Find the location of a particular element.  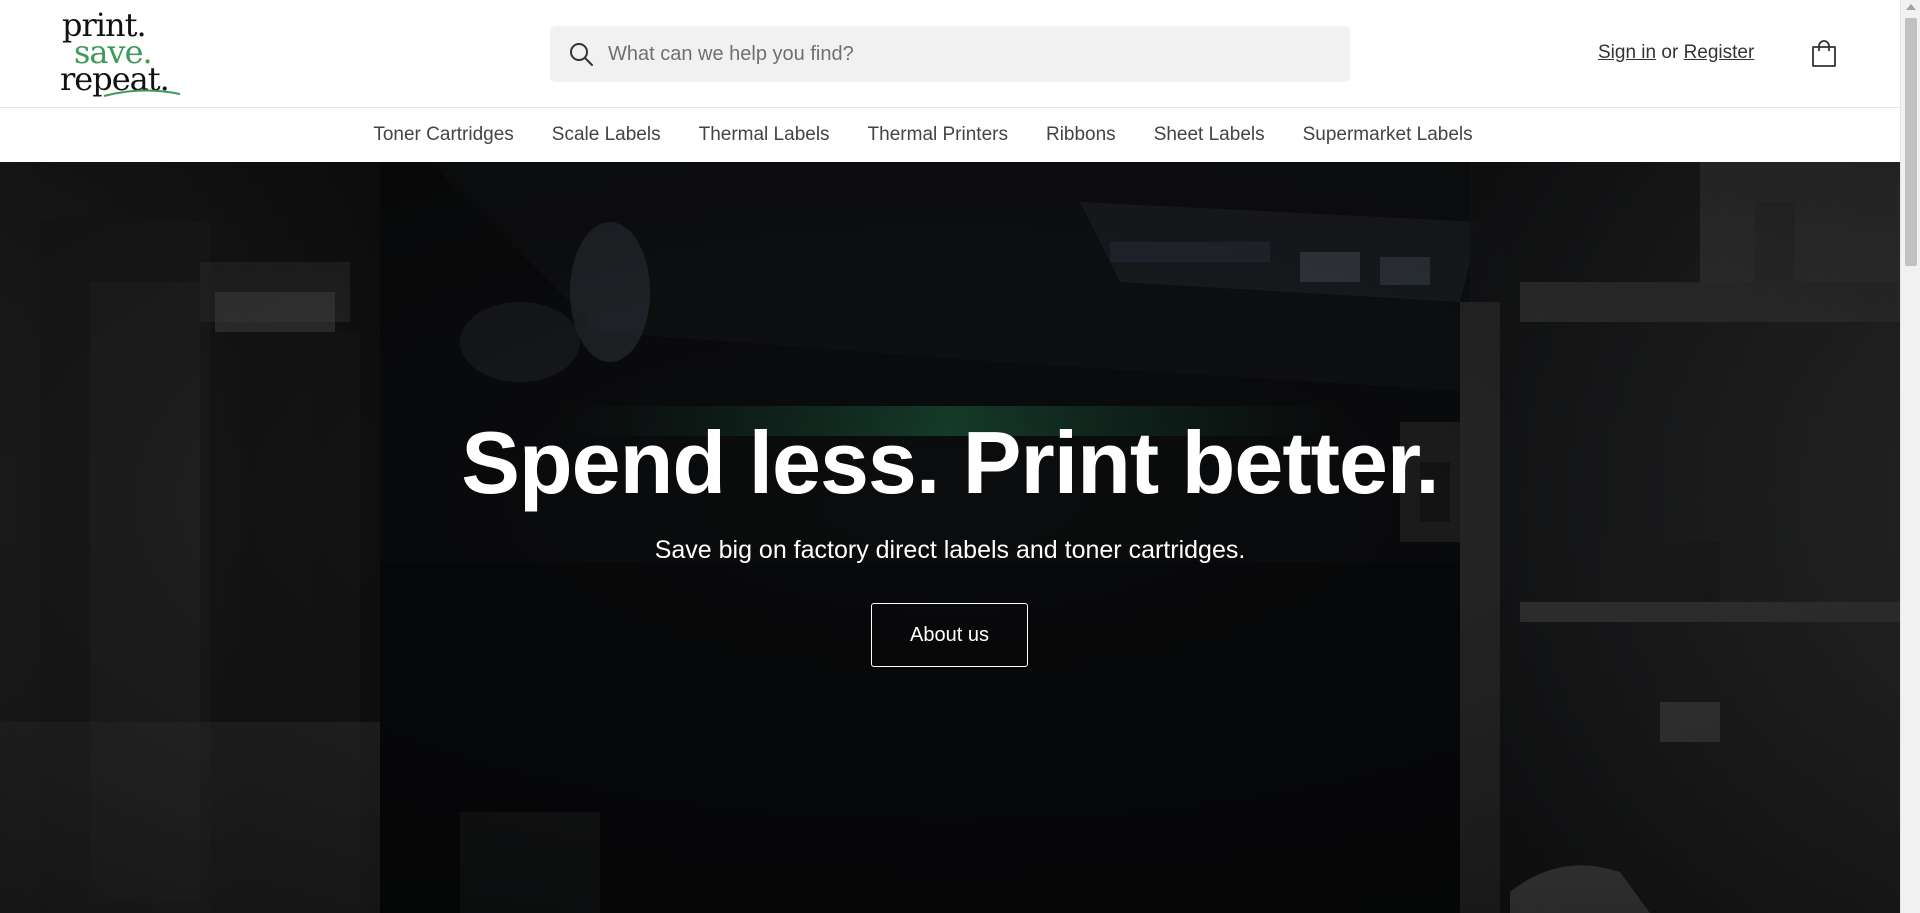

search-bar is located at coordinates (950, 54).